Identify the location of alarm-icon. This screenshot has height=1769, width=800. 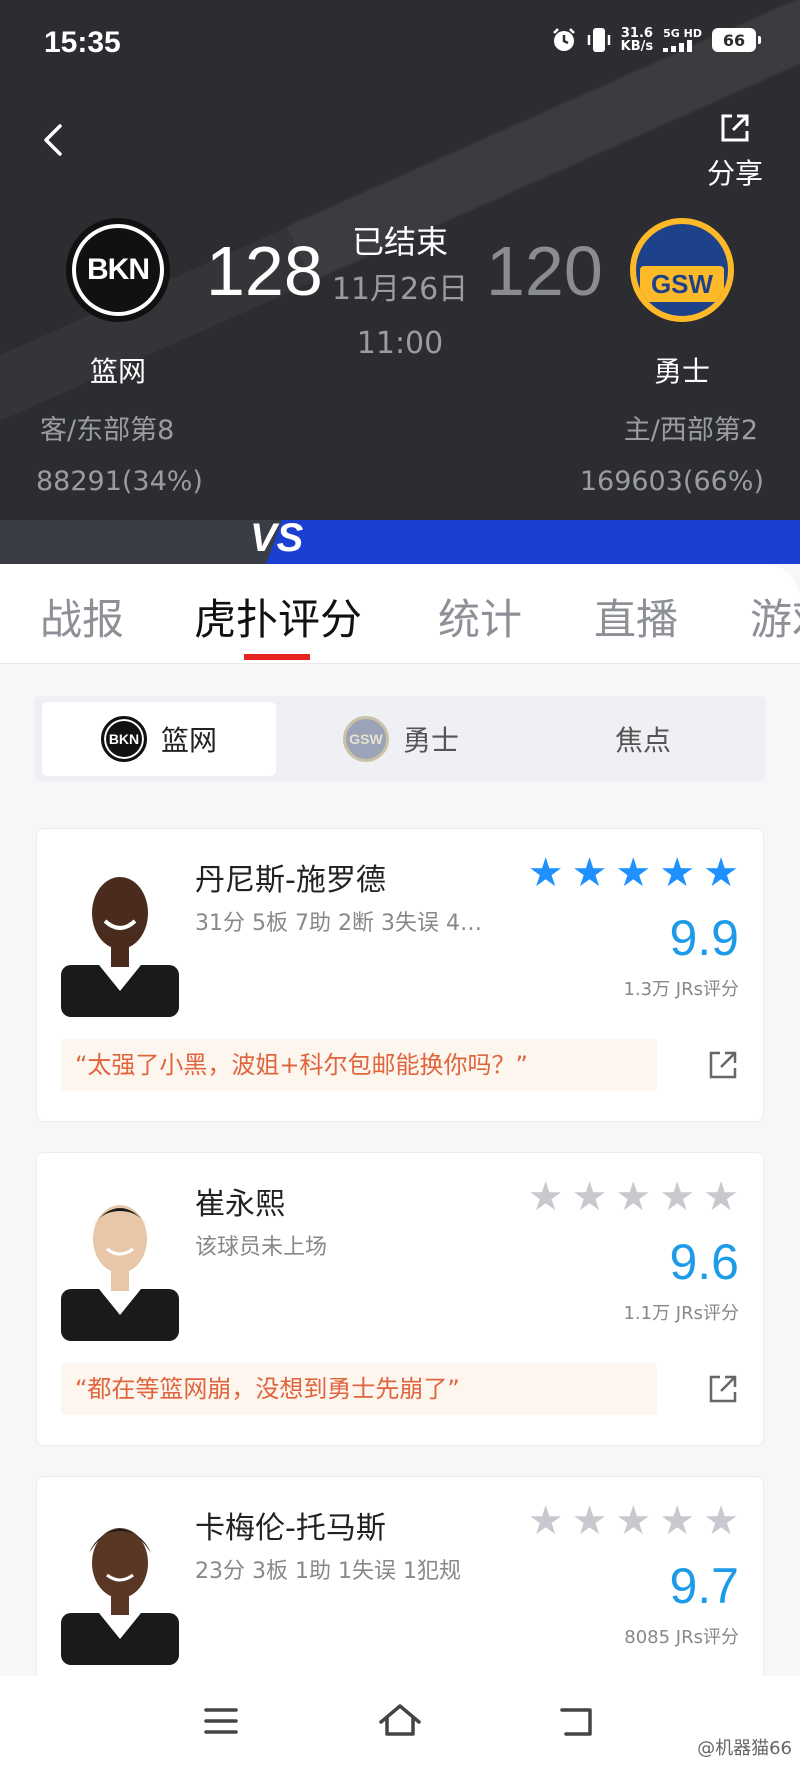
(563, 39).